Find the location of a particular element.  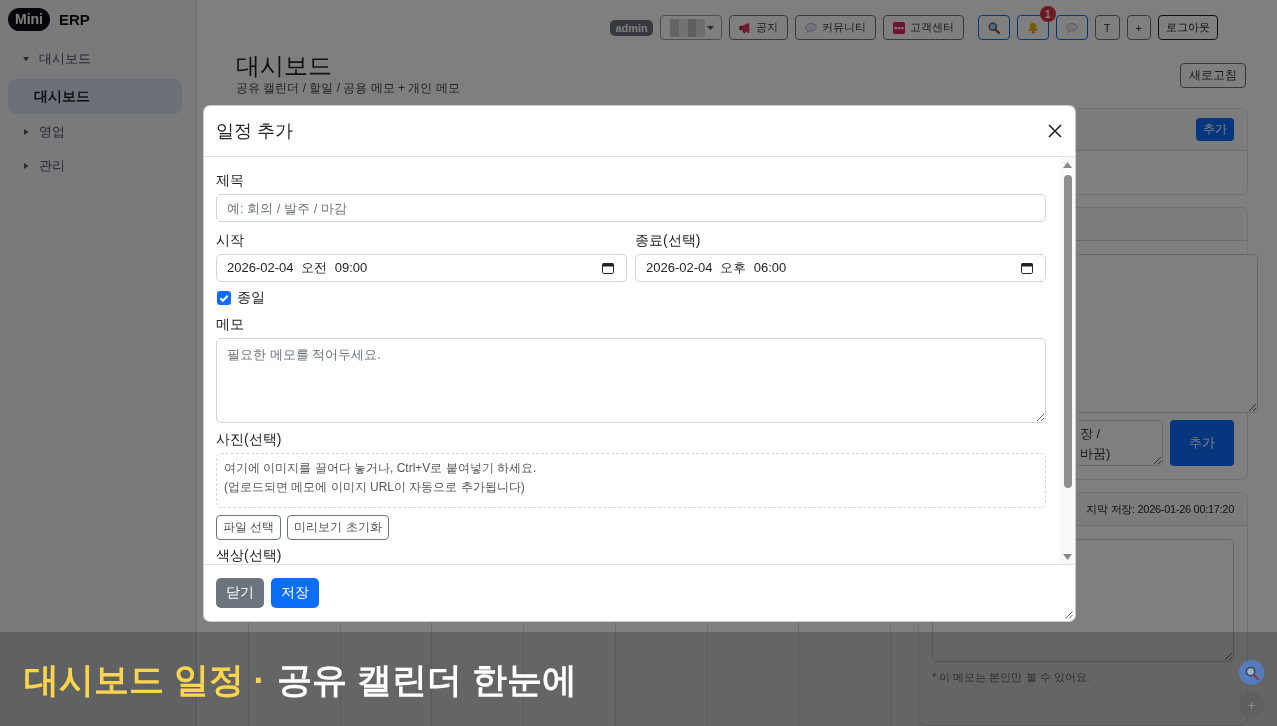

sidebar-item: 관리 is located at coordinates (95, 166).